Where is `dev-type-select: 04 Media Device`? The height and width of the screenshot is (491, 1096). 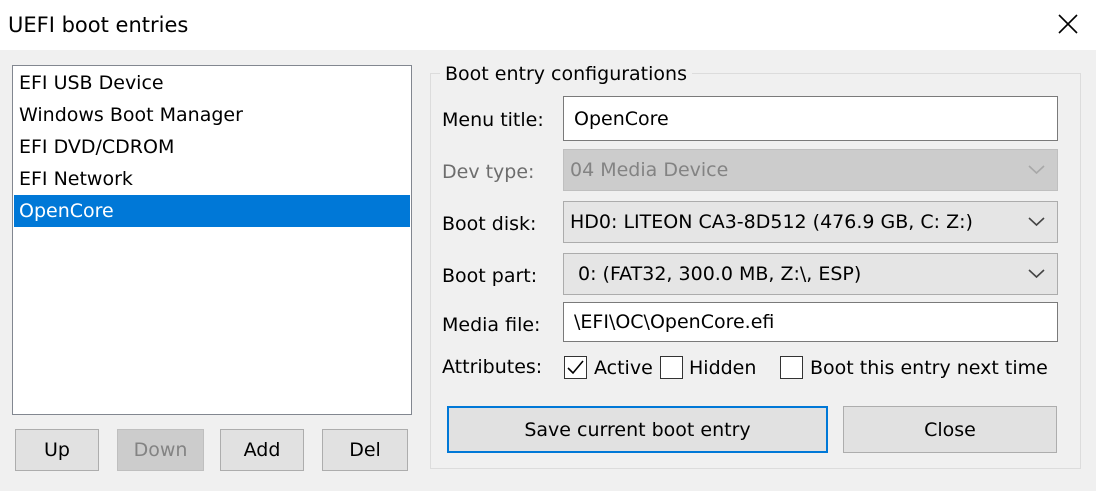
dev-type-select: 04 Media Device is located at coordinates (810, 170).